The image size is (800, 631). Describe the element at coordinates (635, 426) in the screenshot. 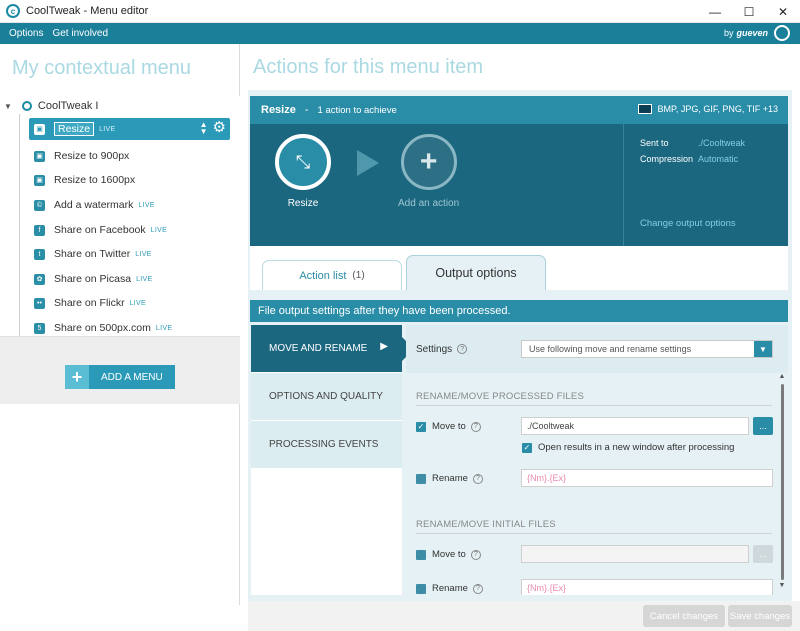

I see `move-to-path-field: ./Cooltweak` at that location.